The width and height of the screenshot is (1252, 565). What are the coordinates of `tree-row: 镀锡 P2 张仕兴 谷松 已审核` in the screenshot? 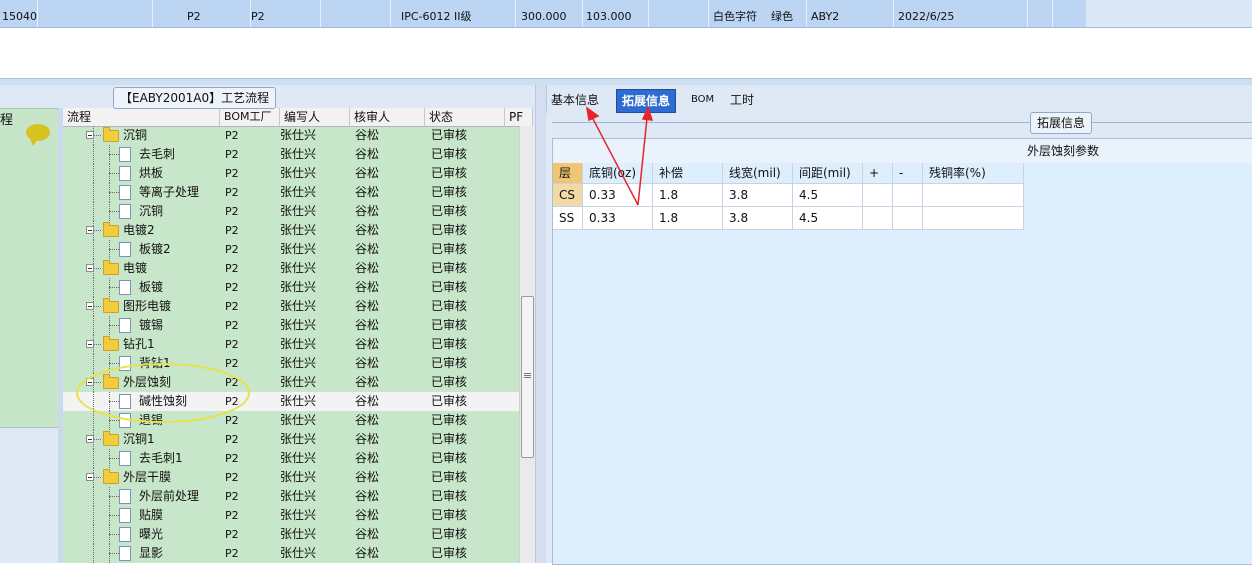 It's located at (298, 325).